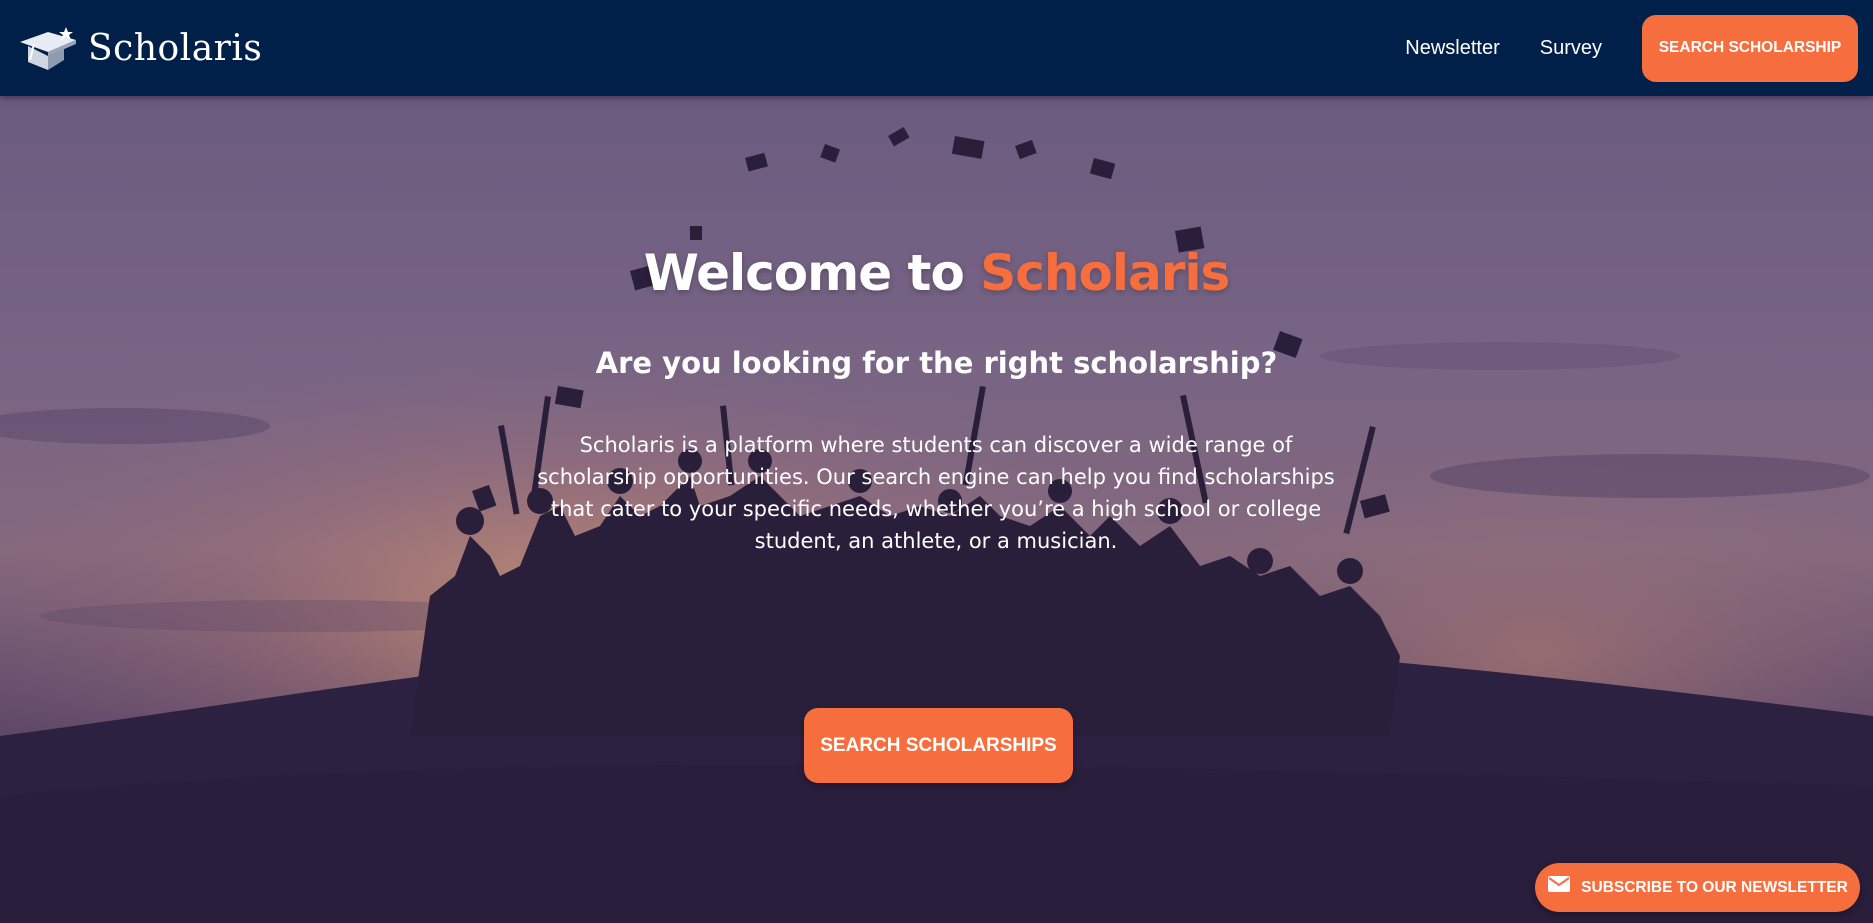 This screenshot has width=1873, height=923. I want to click on graduation-cap-logo-icon, so click(48, 48).